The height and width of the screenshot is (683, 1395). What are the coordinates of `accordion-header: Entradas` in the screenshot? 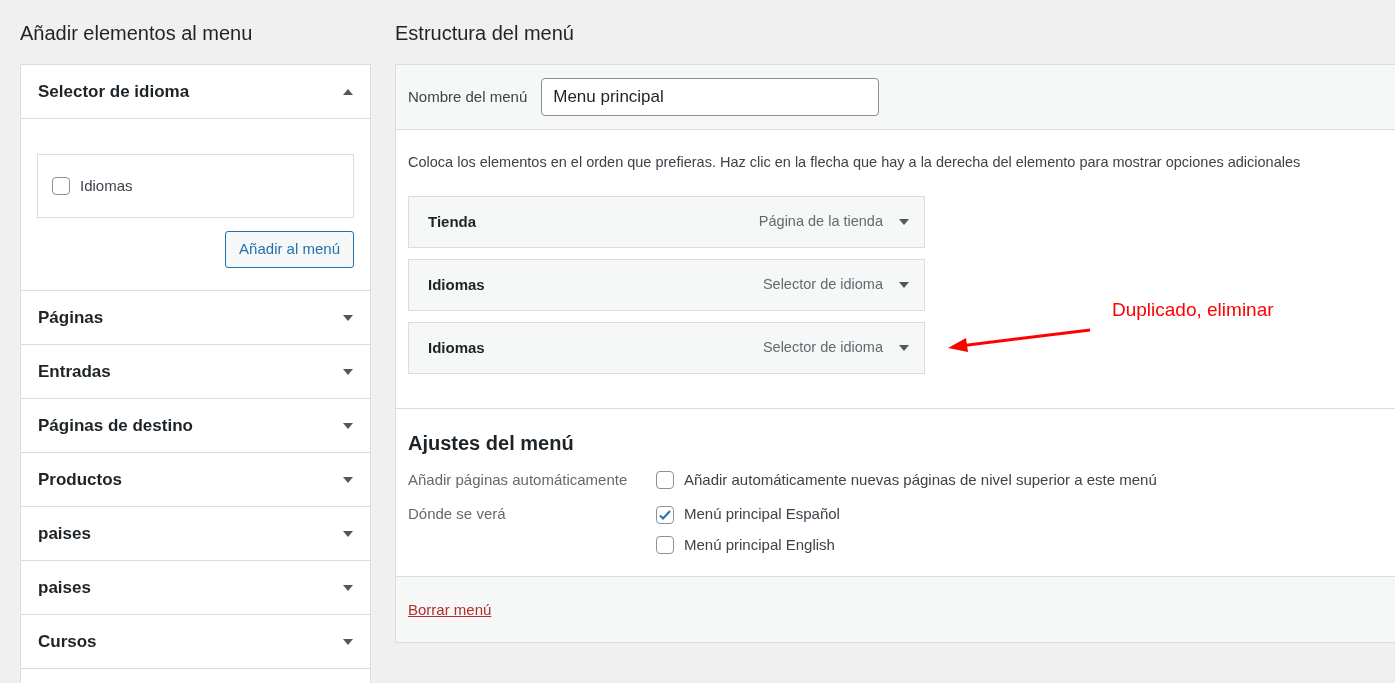 It's located at (195, 371).